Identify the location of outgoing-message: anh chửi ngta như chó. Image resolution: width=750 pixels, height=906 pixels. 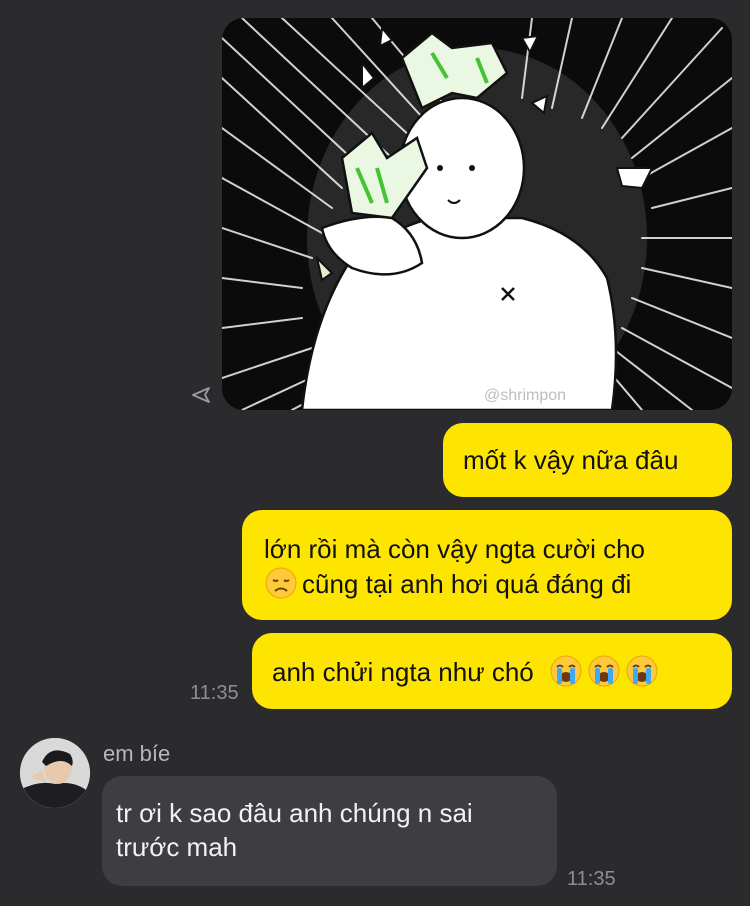
(492, 671).